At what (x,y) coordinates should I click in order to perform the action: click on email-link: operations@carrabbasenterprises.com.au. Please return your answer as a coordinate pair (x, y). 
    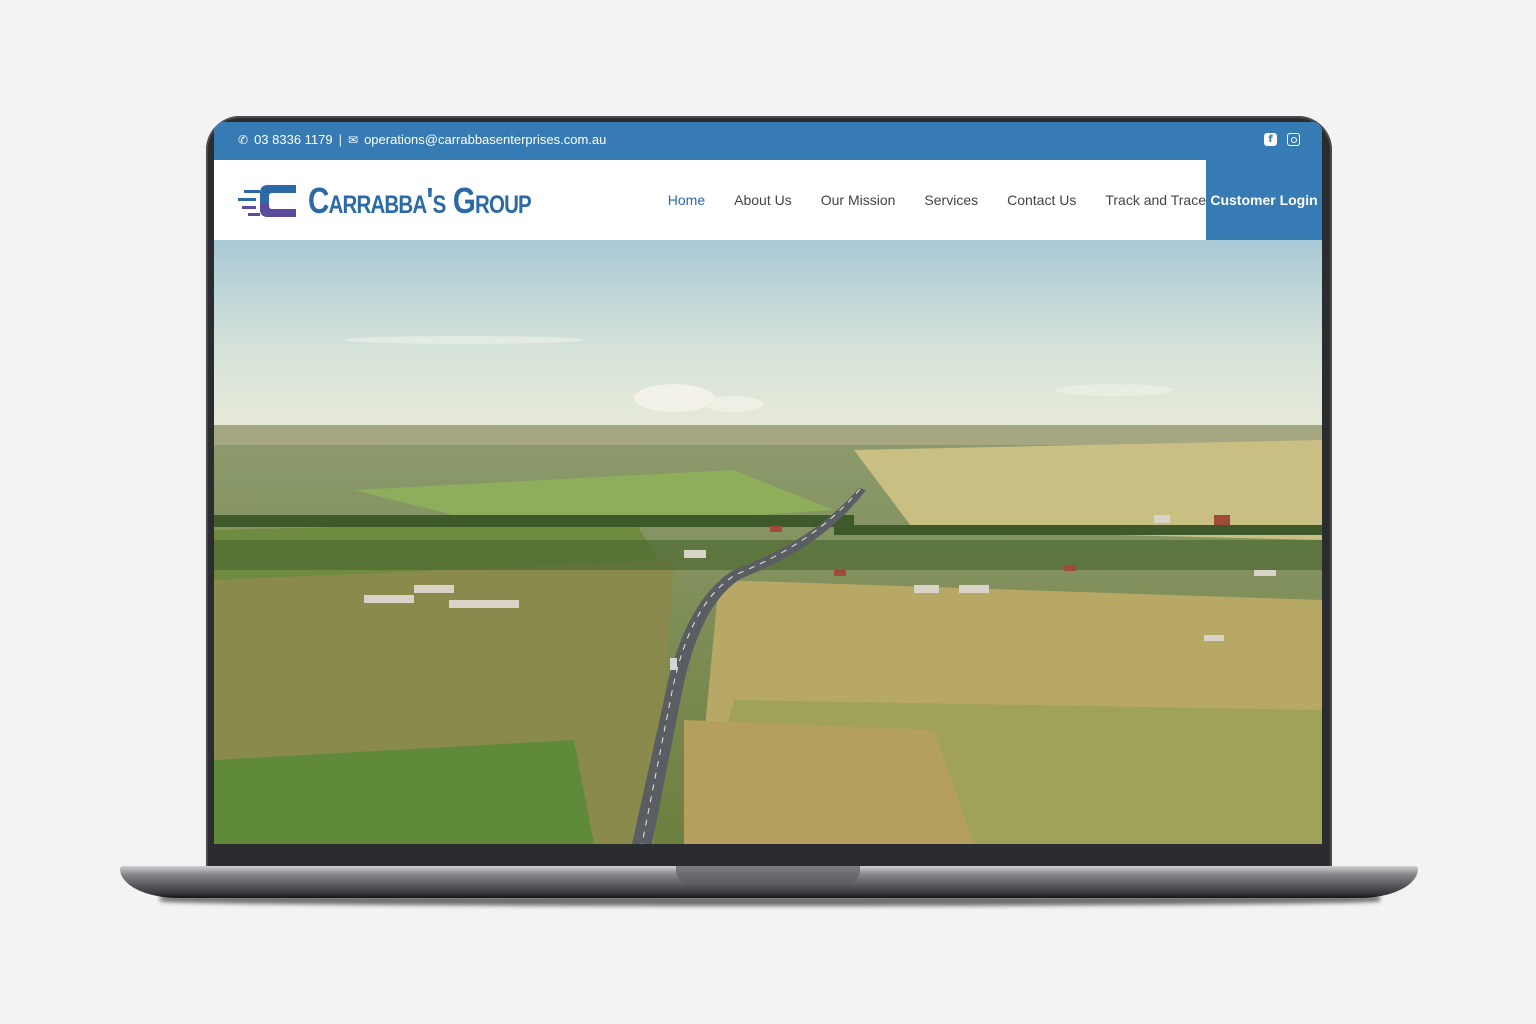
    Looking at the image, I should click on (485, 139).